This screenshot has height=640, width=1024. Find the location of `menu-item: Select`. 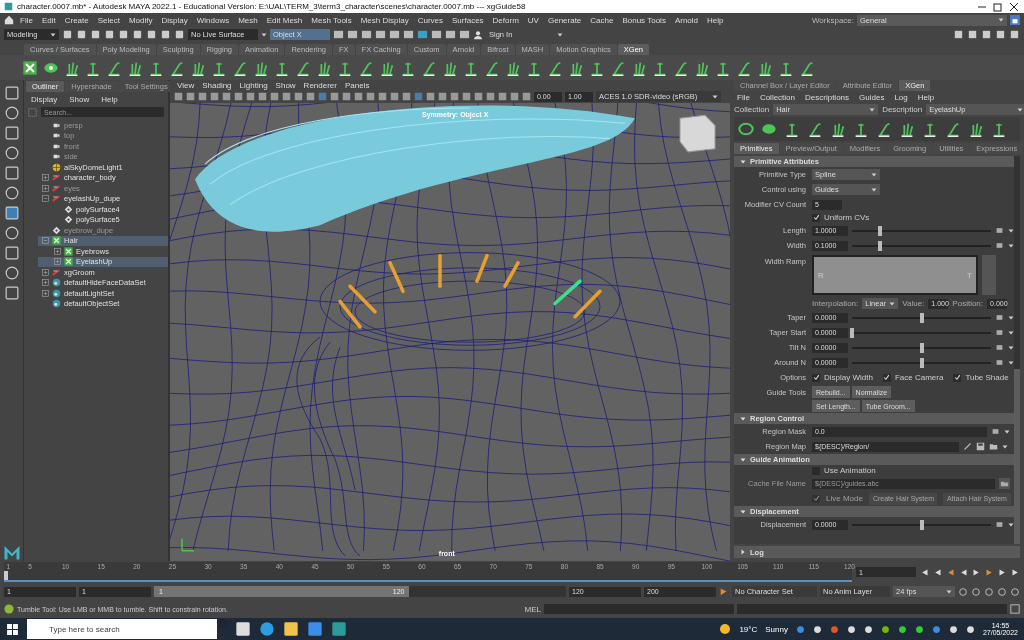

menu-item: Select is located at coordinates (108, 20).